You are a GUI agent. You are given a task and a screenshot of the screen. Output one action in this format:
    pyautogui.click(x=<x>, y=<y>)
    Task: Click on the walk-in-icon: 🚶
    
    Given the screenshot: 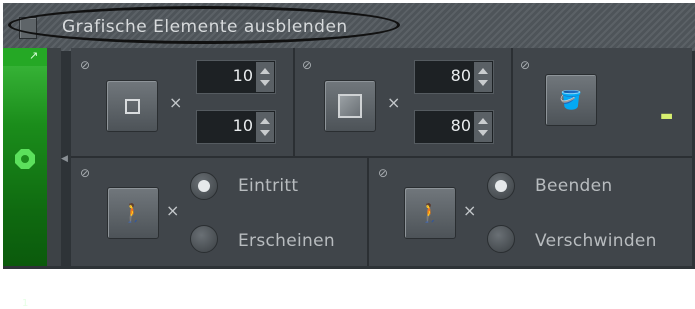 What is the action you would take?
    pyautogui.click(x=133, y=213)
    